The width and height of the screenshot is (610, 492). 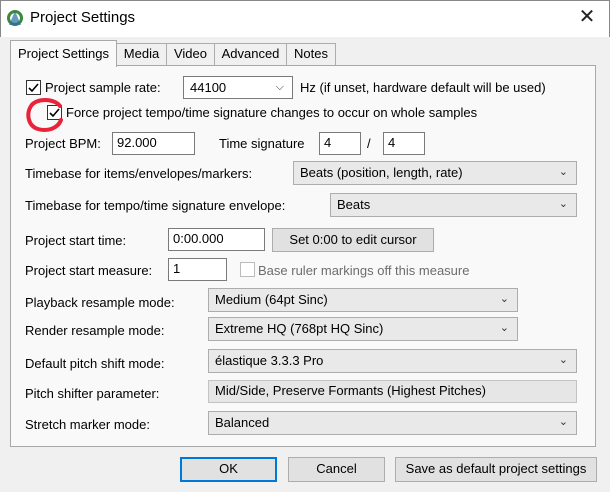 What do you see at coordinates (228, 469) in the screenshot?
I see `ok-button: OK` at bounding box center [228, 469].